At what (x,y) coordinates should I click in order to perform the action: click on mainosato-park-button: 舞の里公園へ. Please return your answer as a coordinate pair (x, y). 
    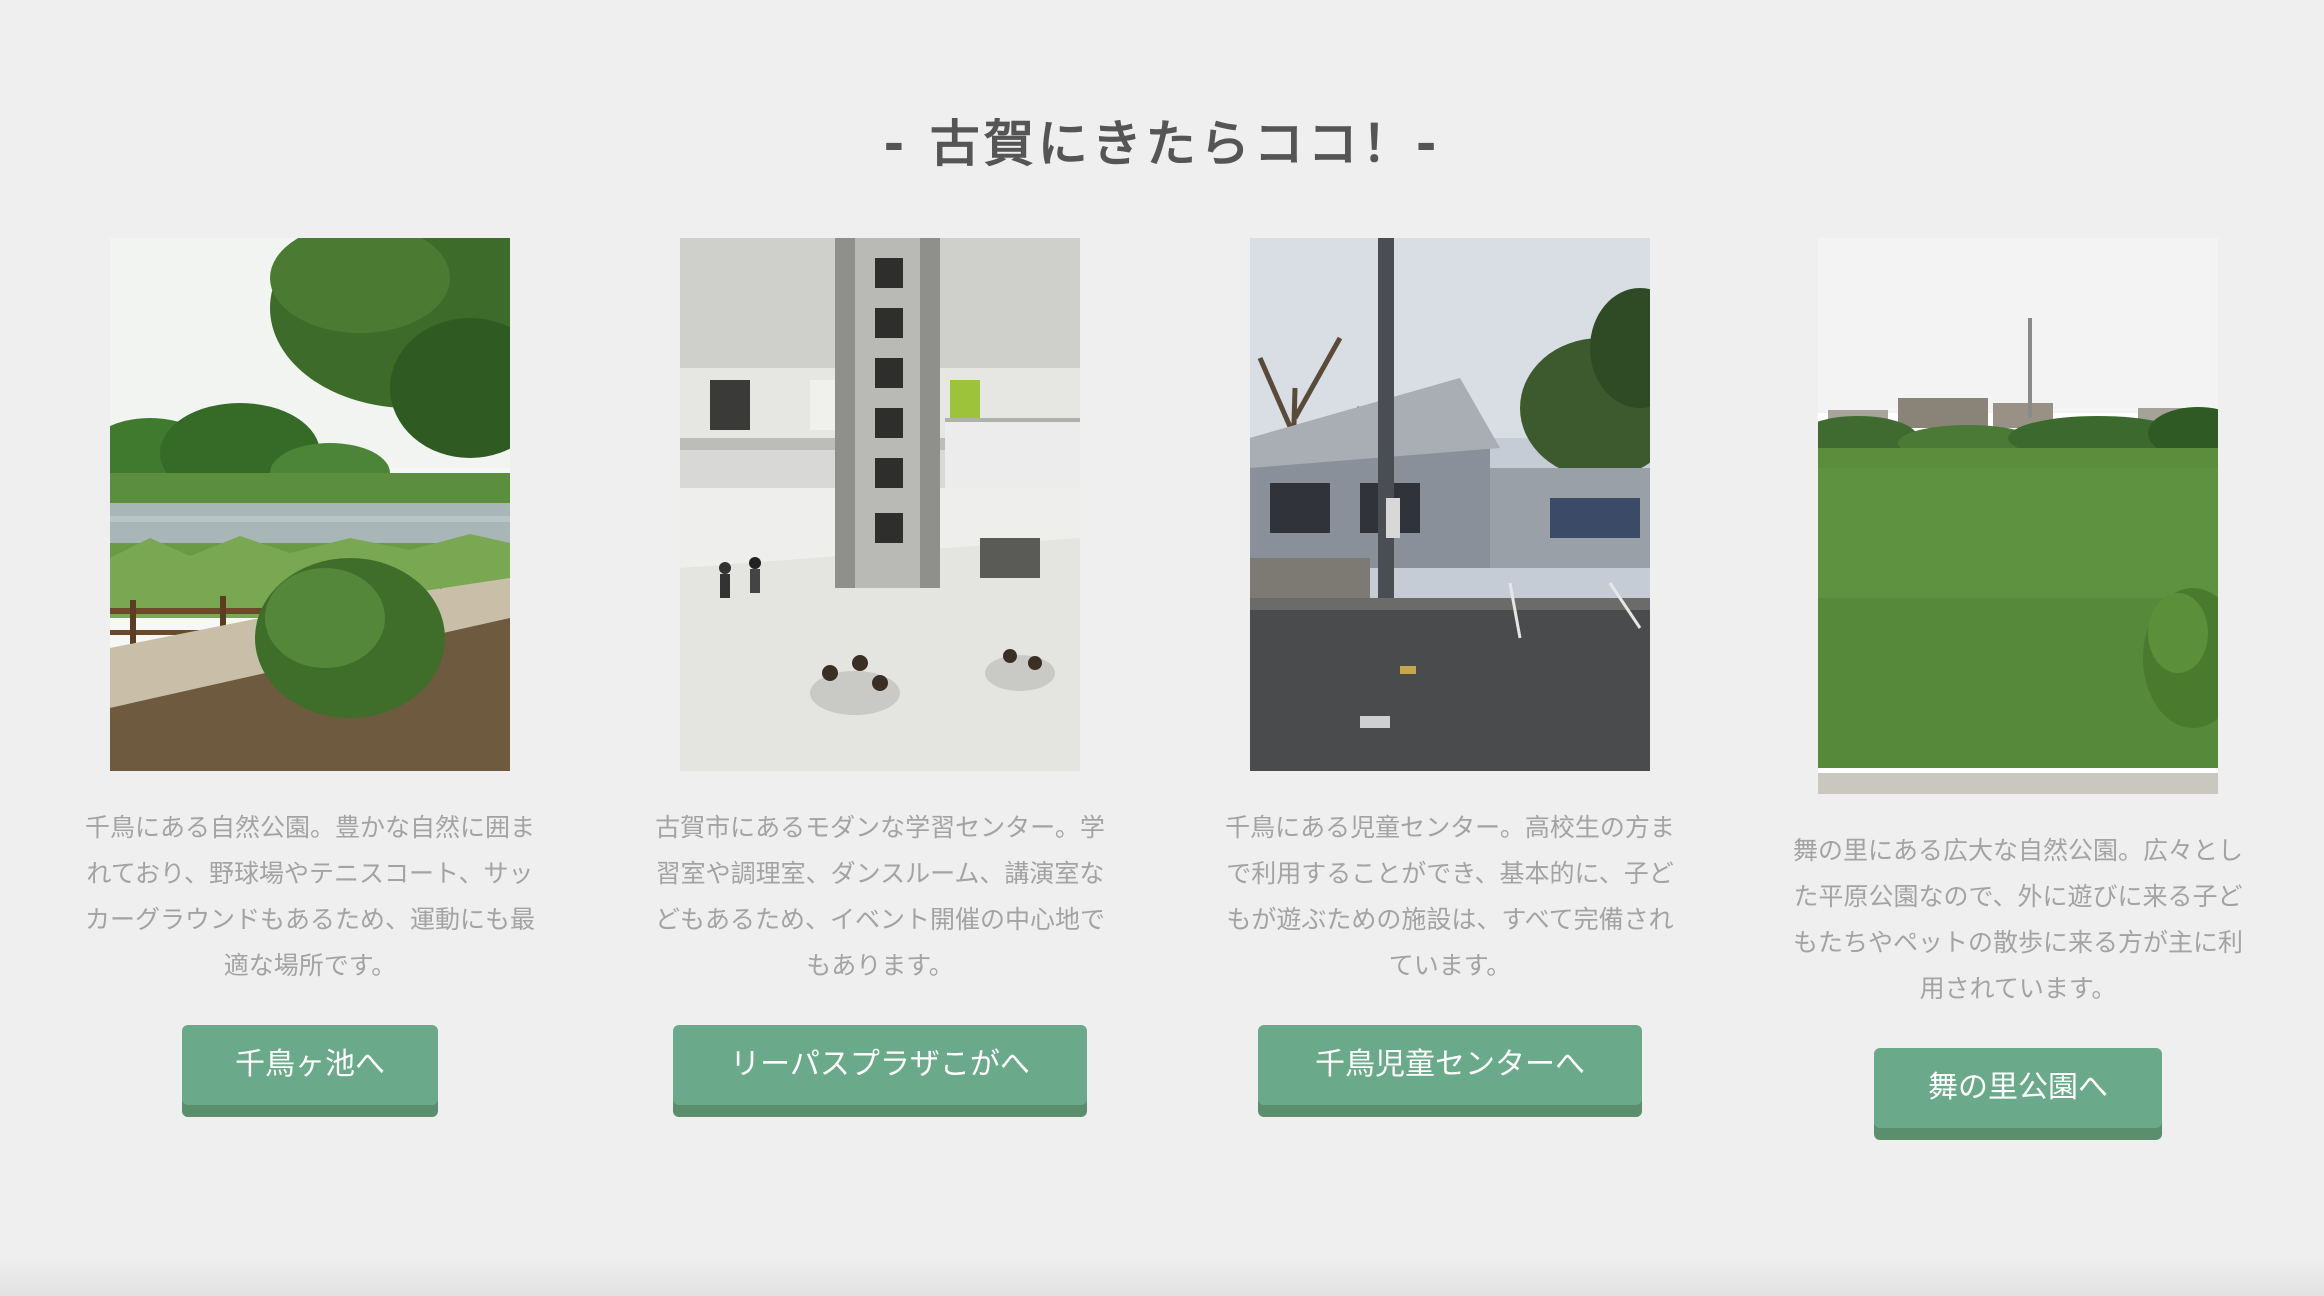
    Looking at the image, I should click on (2018, 1088).